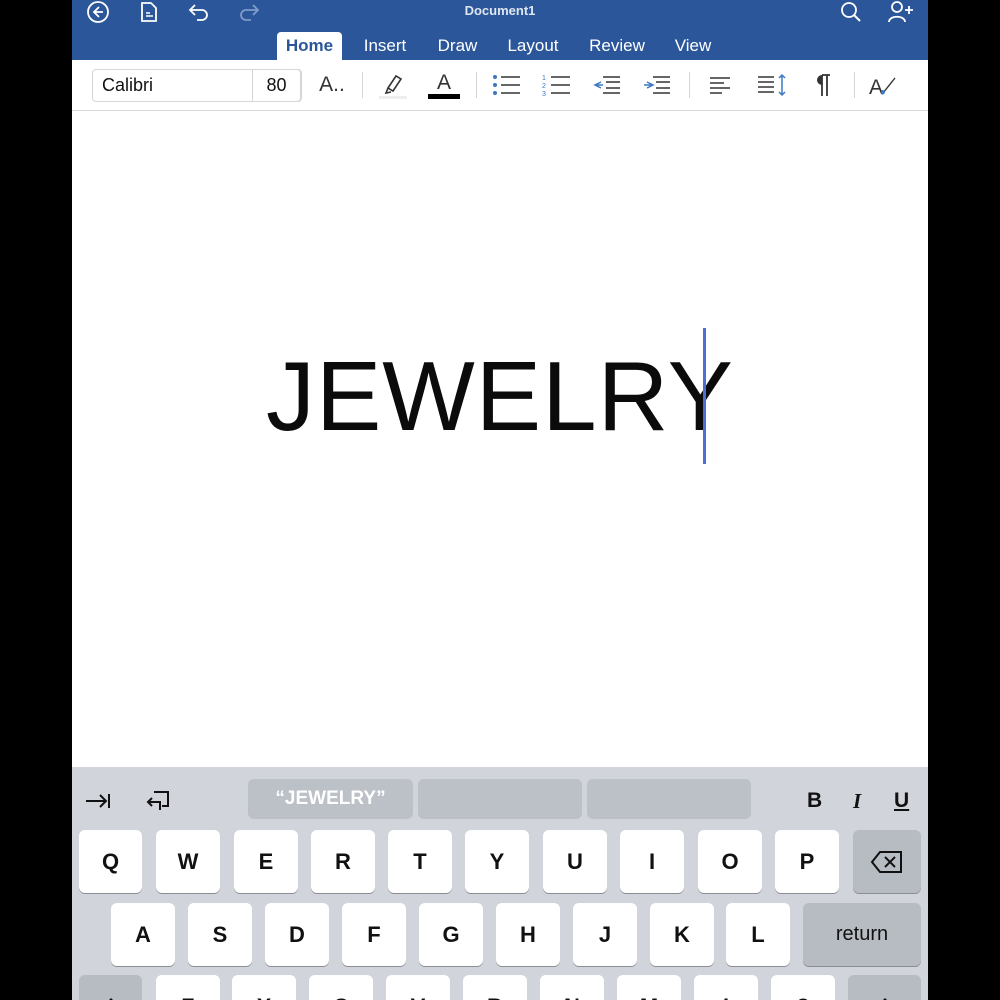  What do you see at coordinates (341, 987) in the screenshot?
I see `key-c: C` at bounding box center [341, 987].